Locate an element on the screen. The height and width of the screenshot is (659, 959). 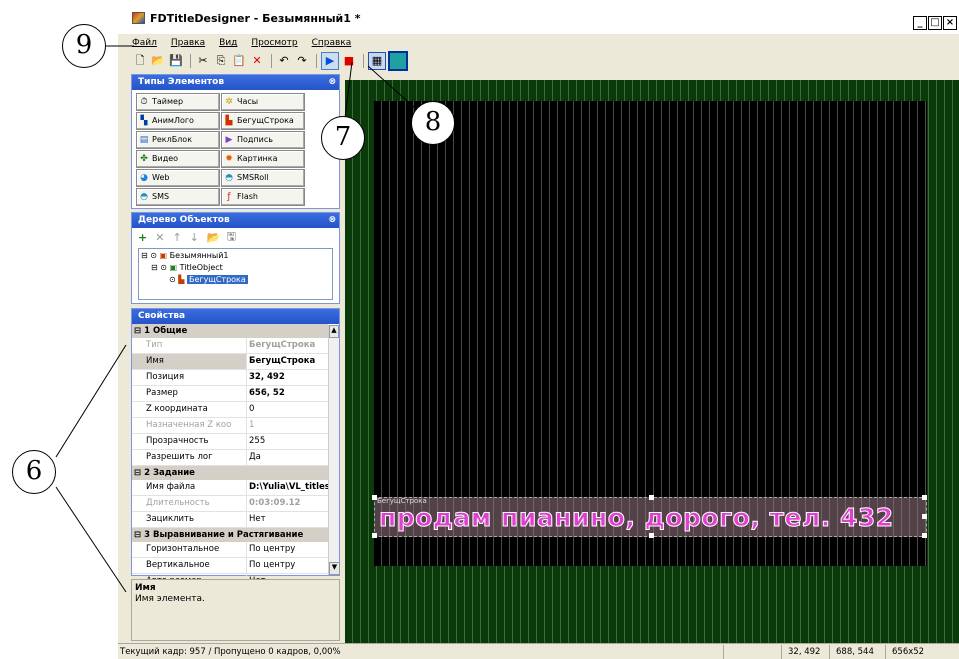
callout-9: 9 is located at coordinates (84, 46).